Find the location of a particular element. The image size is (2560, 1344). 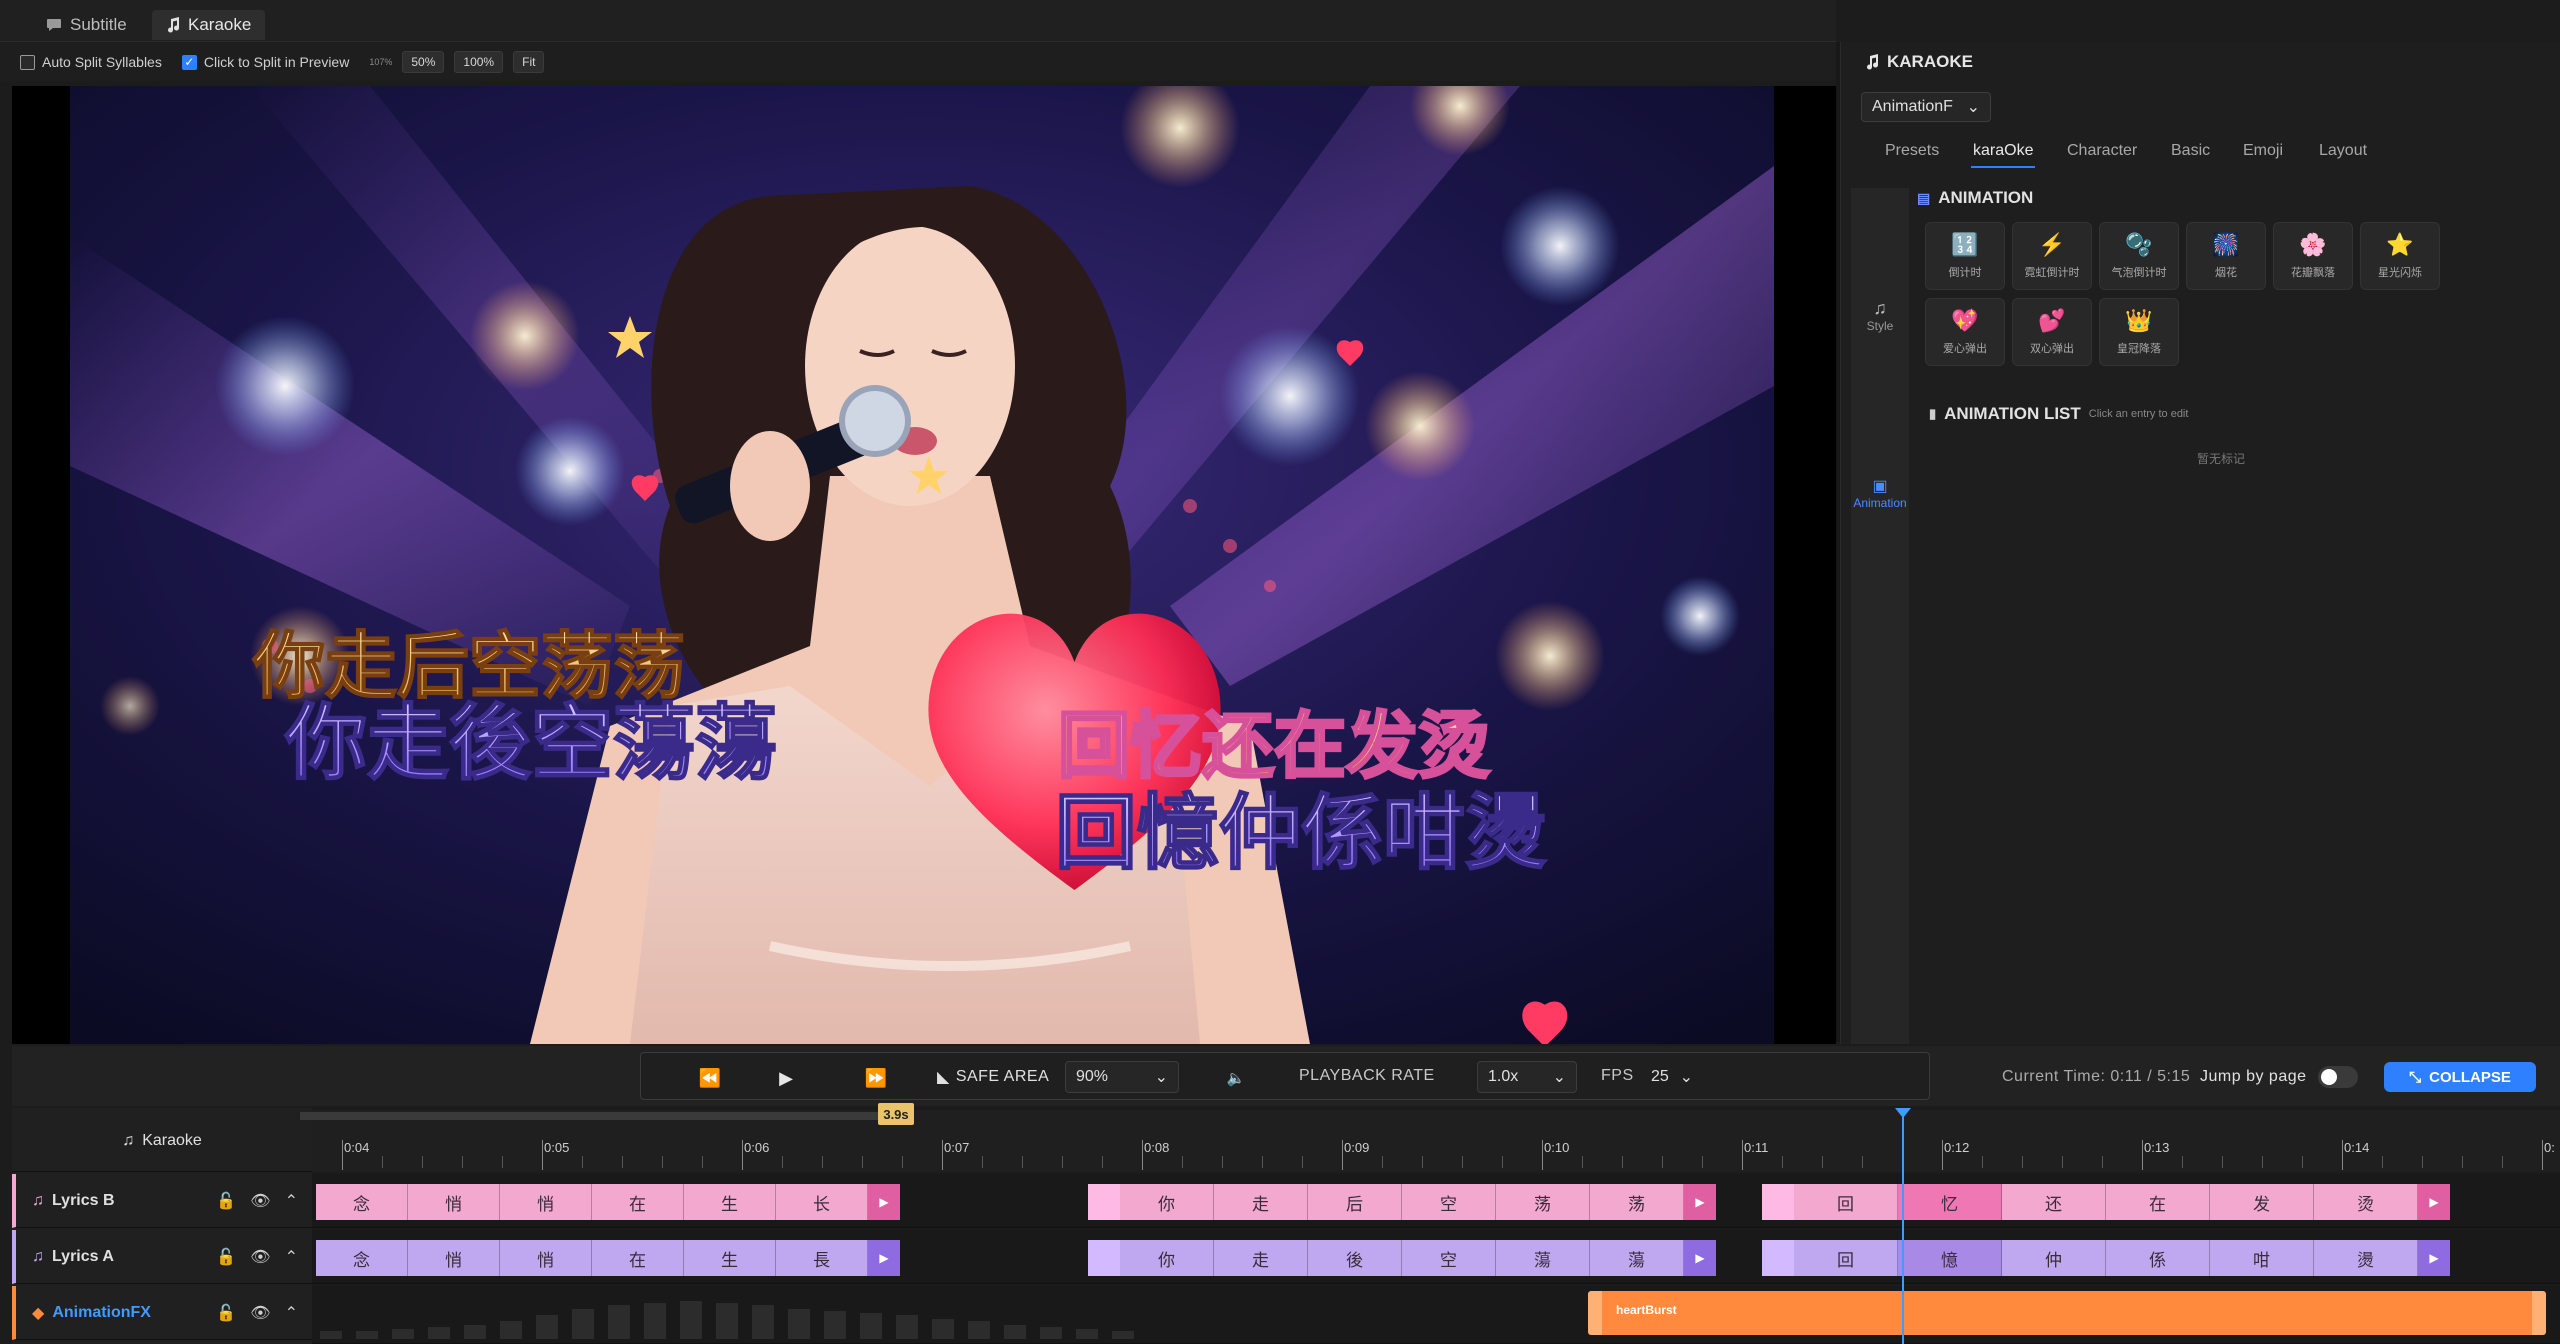

sidebar-item-animation: ▣ Animation is located at coordinates (1880, 493).